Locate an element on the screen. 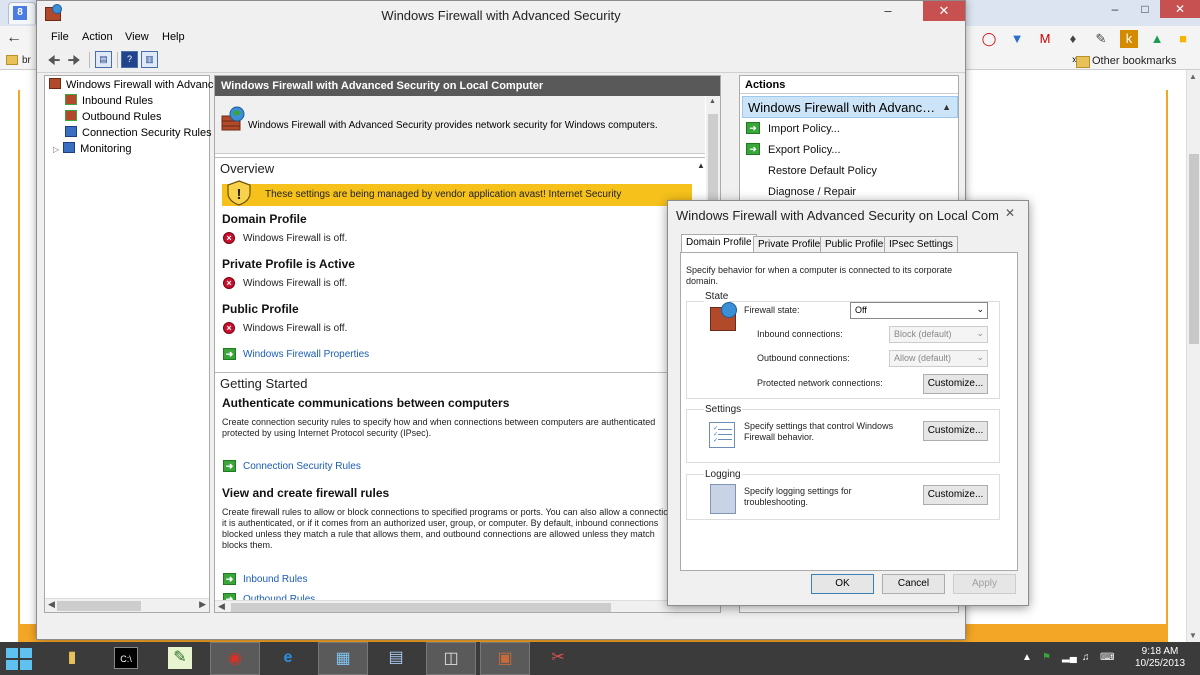  tab-domain-profile: Domain Profile is located at coordinates (719, 243).